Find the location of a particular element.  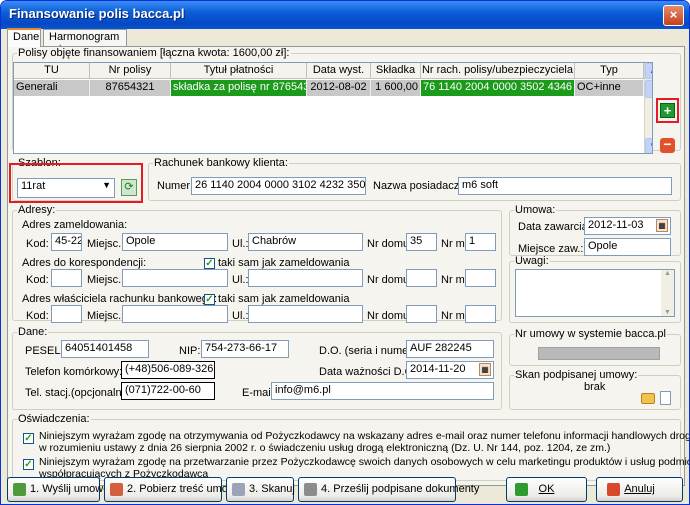

tab-harmonogram: Harmonogram rat is located at coordinates (85, 42).